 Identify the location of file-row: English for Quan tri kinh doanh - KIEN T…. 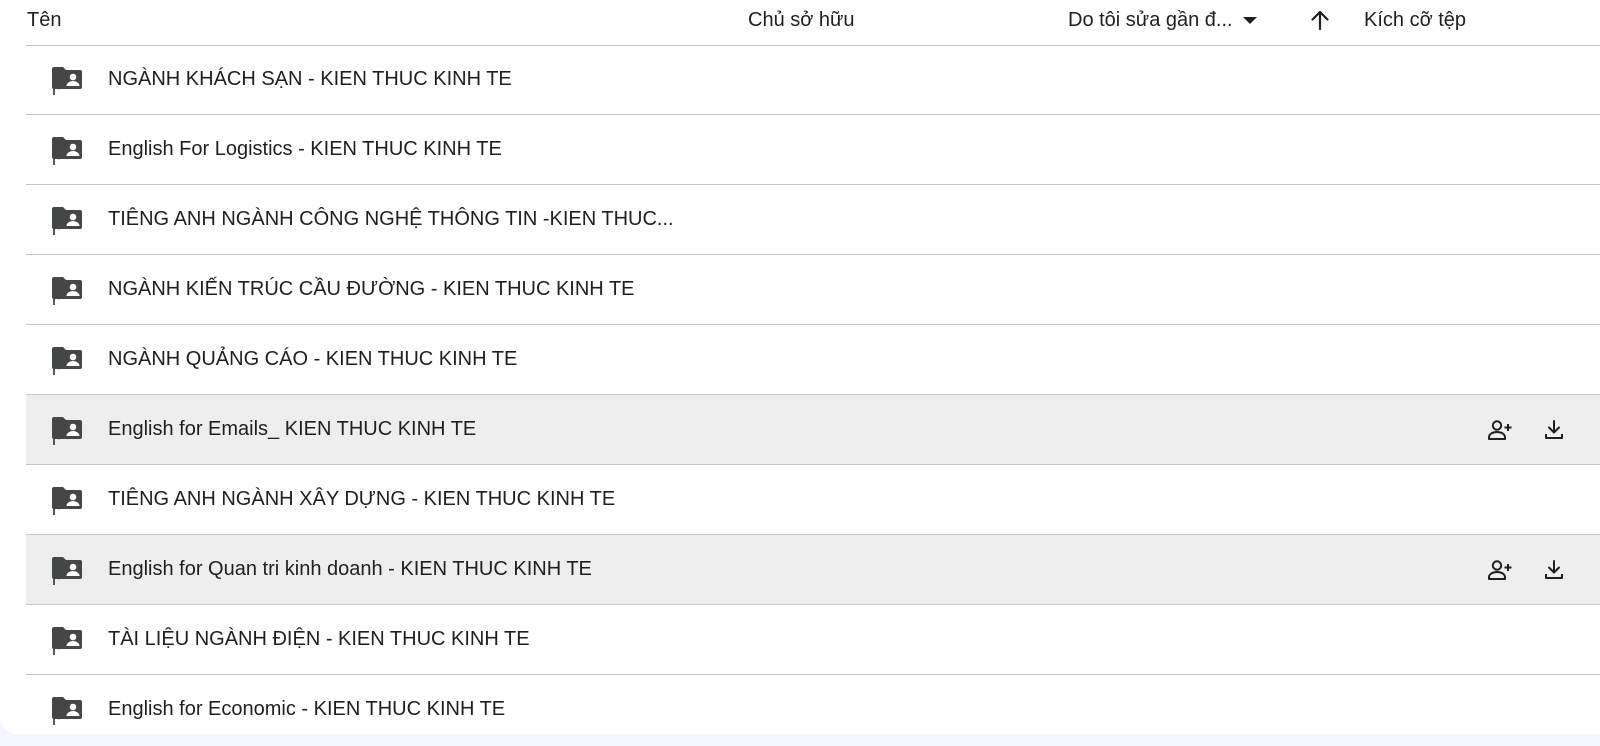
(813, 570).